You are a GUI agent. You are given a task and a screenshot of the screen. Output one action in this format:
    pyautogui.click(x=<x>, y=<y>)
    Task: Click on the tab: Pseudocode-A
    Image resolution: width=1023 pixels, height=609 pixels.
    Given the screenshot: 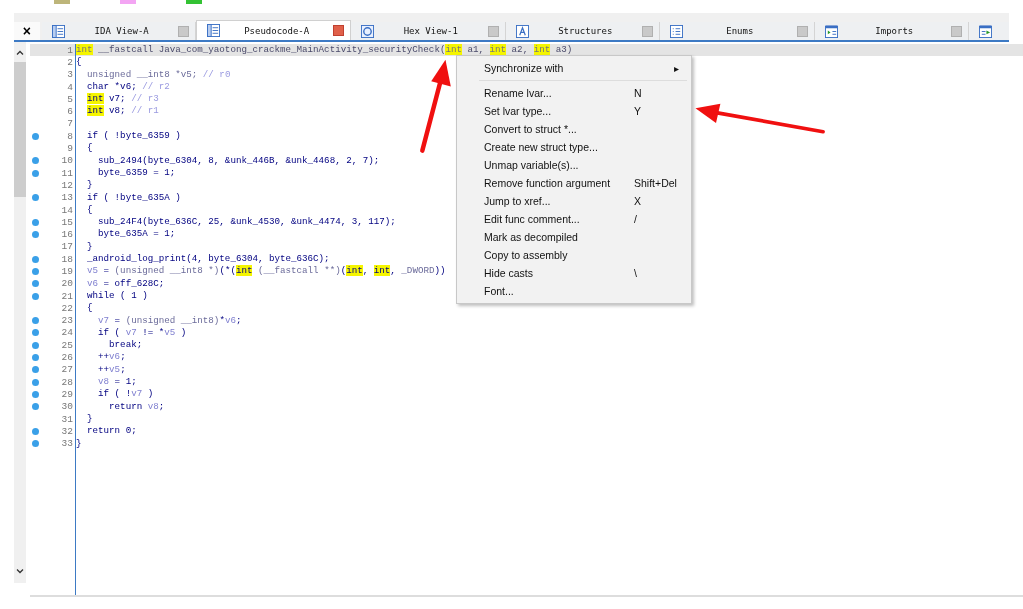 What is the action you would take?
    pyautogui.click(x=273, y=30)
    